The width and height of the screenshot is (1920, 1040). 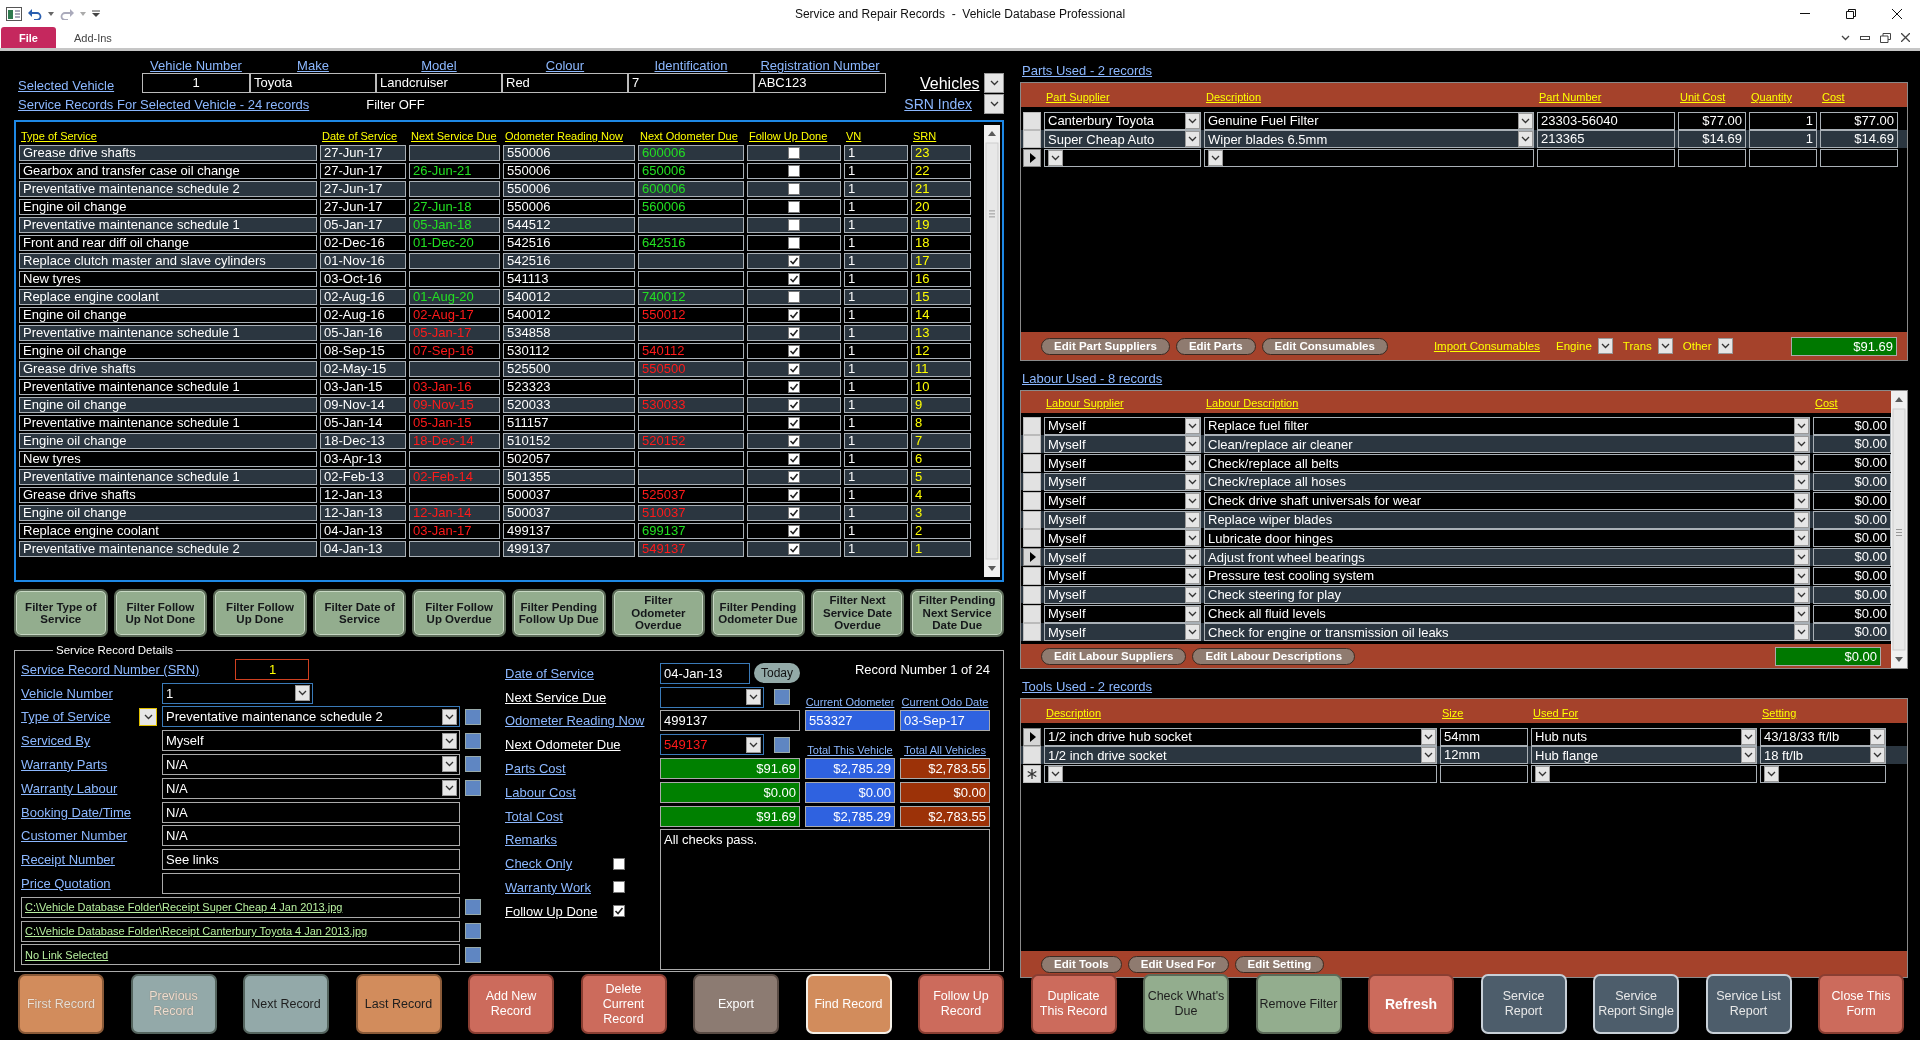 What do you see at coordinates (945, 749) in the screenshot?
I see `column-heading-link: Total All Vehicles` at bounding box center [945, 749].